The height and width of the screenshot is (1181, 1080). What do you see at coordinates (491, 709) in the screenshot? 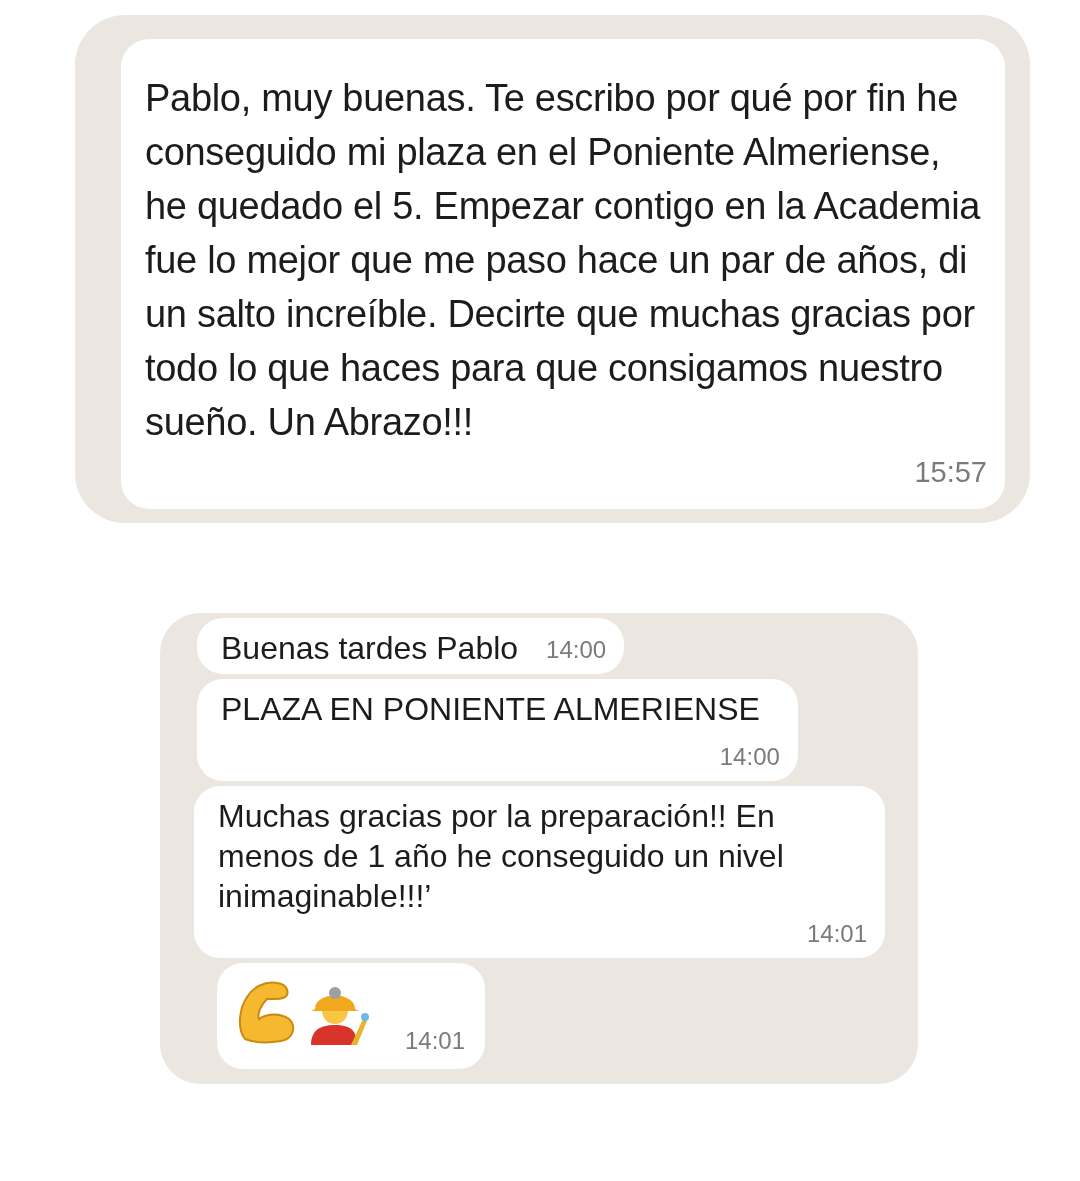
I see `message-text: PLAZA EN PONIENTE ALMERIENSE` at bounding box center [491, 709].